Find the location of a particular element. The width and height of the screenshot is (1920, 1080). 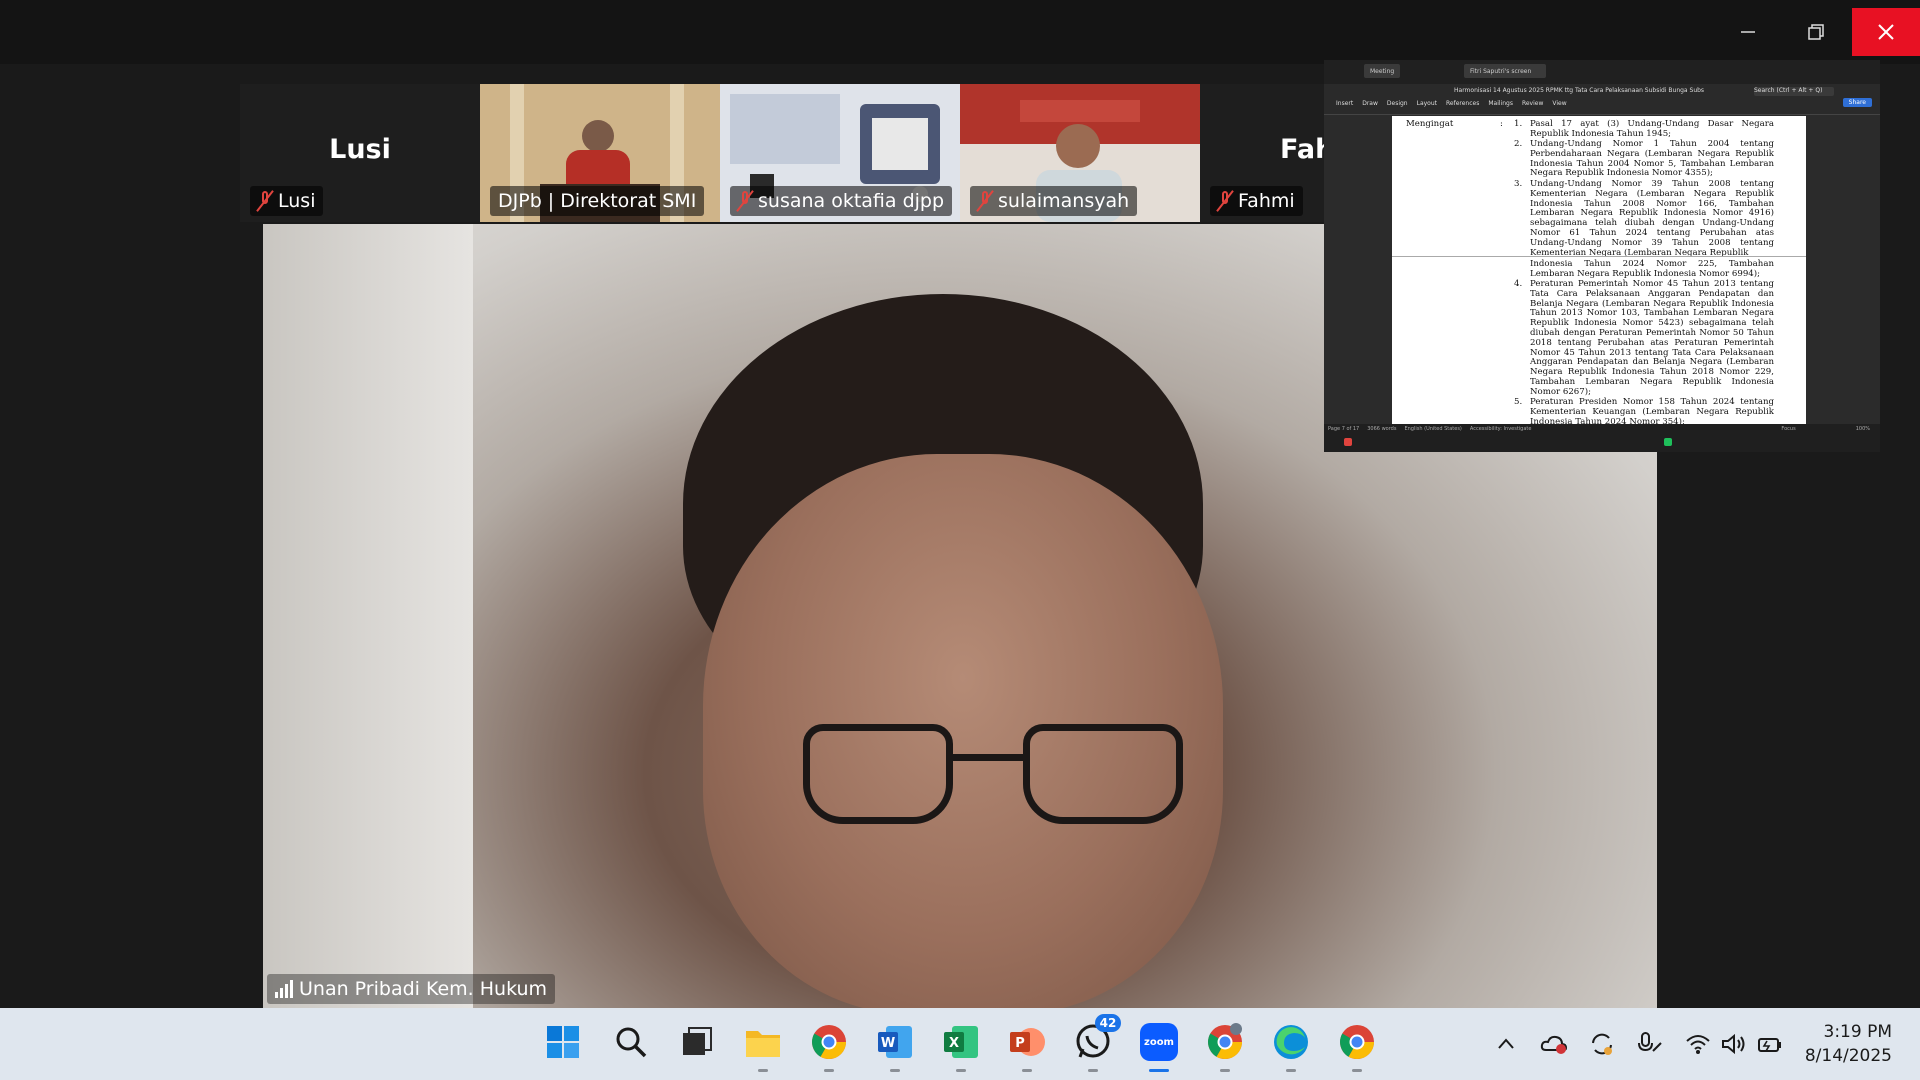

participant-tile: susana oktafia djpp is located at coordinates (840, 153).